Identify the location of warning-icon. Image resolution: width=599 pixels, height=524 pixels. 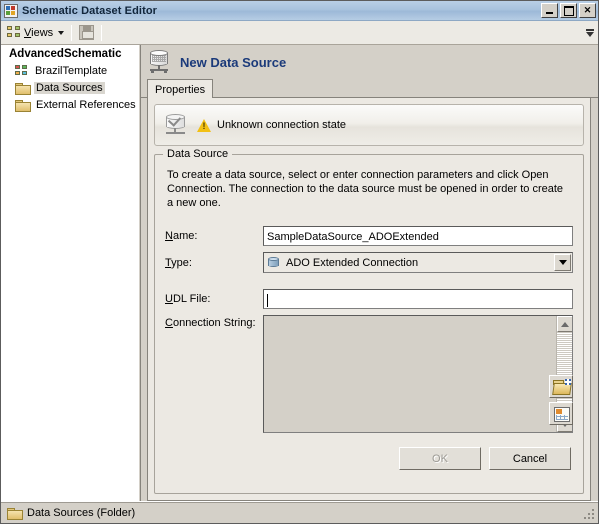
(204, 125).